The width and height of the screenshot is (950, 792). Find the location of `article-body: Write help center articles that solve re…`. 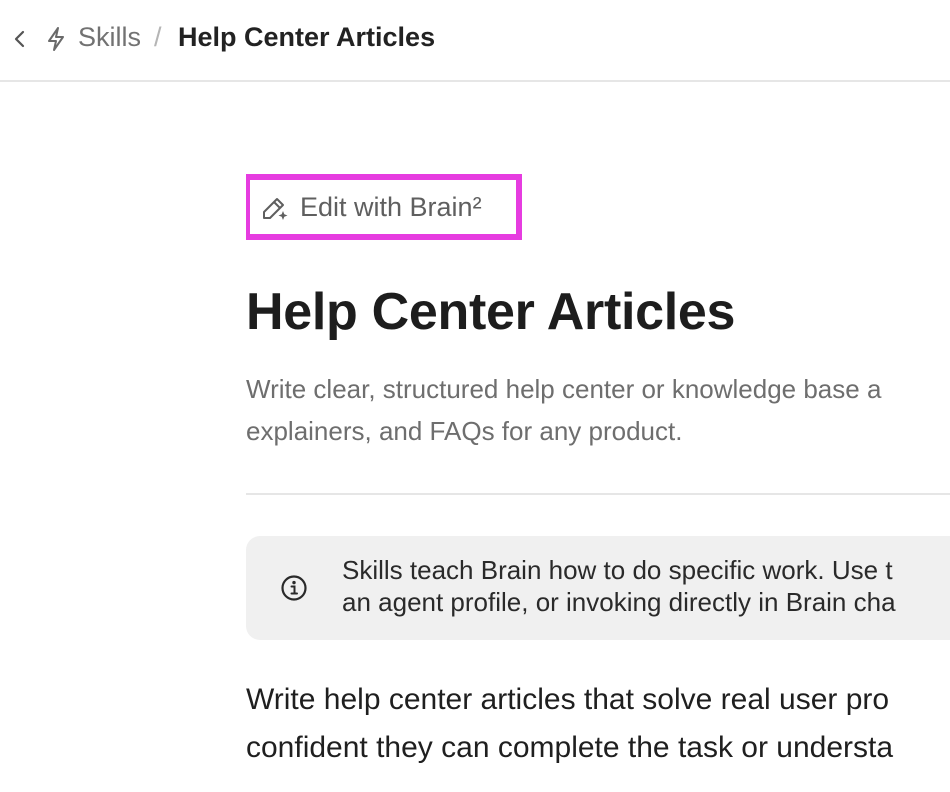

article-body: Write help center articles that solve re… is located at coordinates (569, 724).